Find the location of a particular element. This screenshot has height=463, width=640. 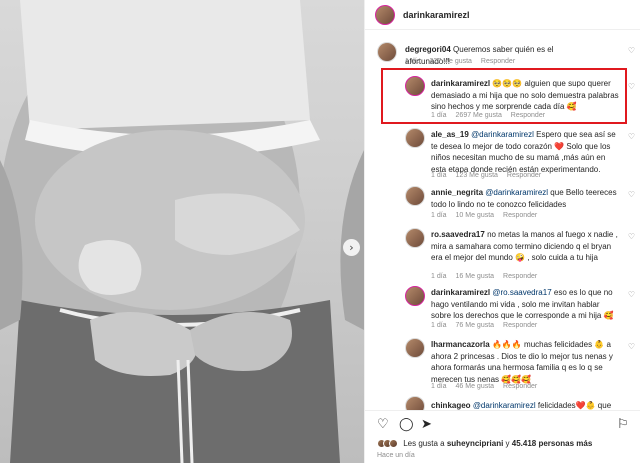

comment-meta: 1 día 16 Me gusta Responder is located at coordinates (484, 276).